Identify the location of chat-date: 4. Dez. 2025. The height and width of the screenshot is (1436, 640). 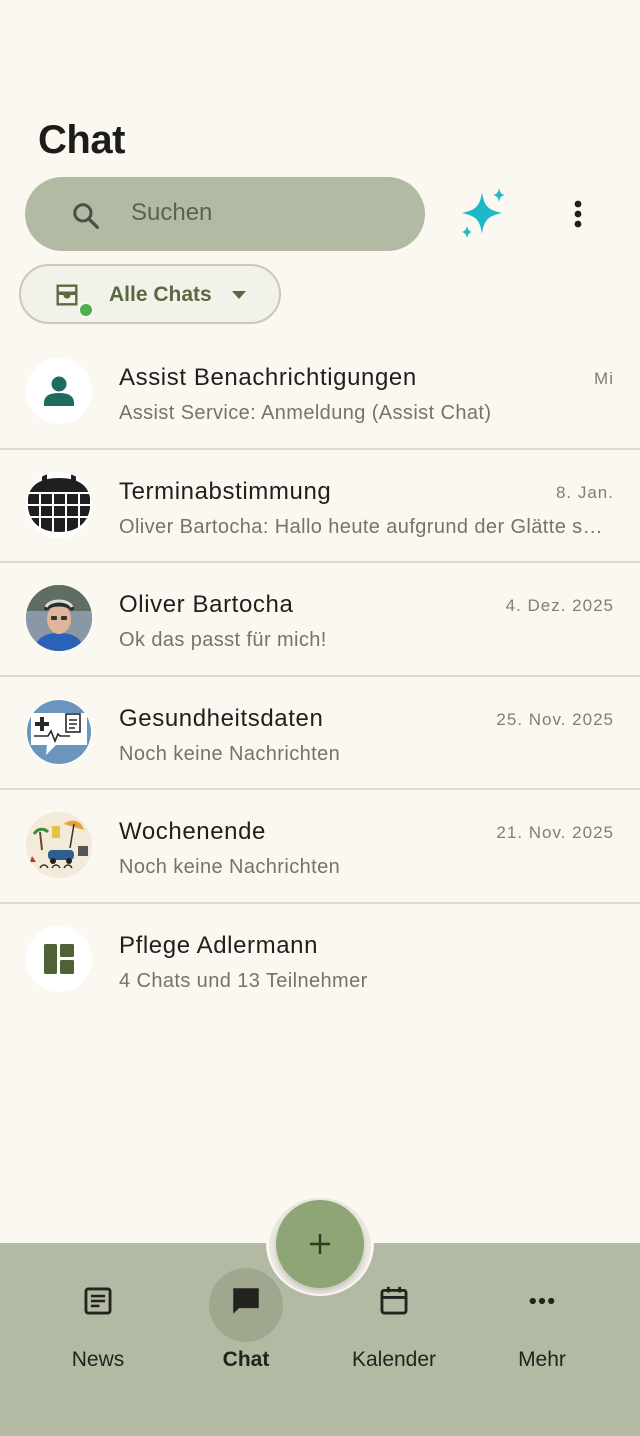
(559, 605).